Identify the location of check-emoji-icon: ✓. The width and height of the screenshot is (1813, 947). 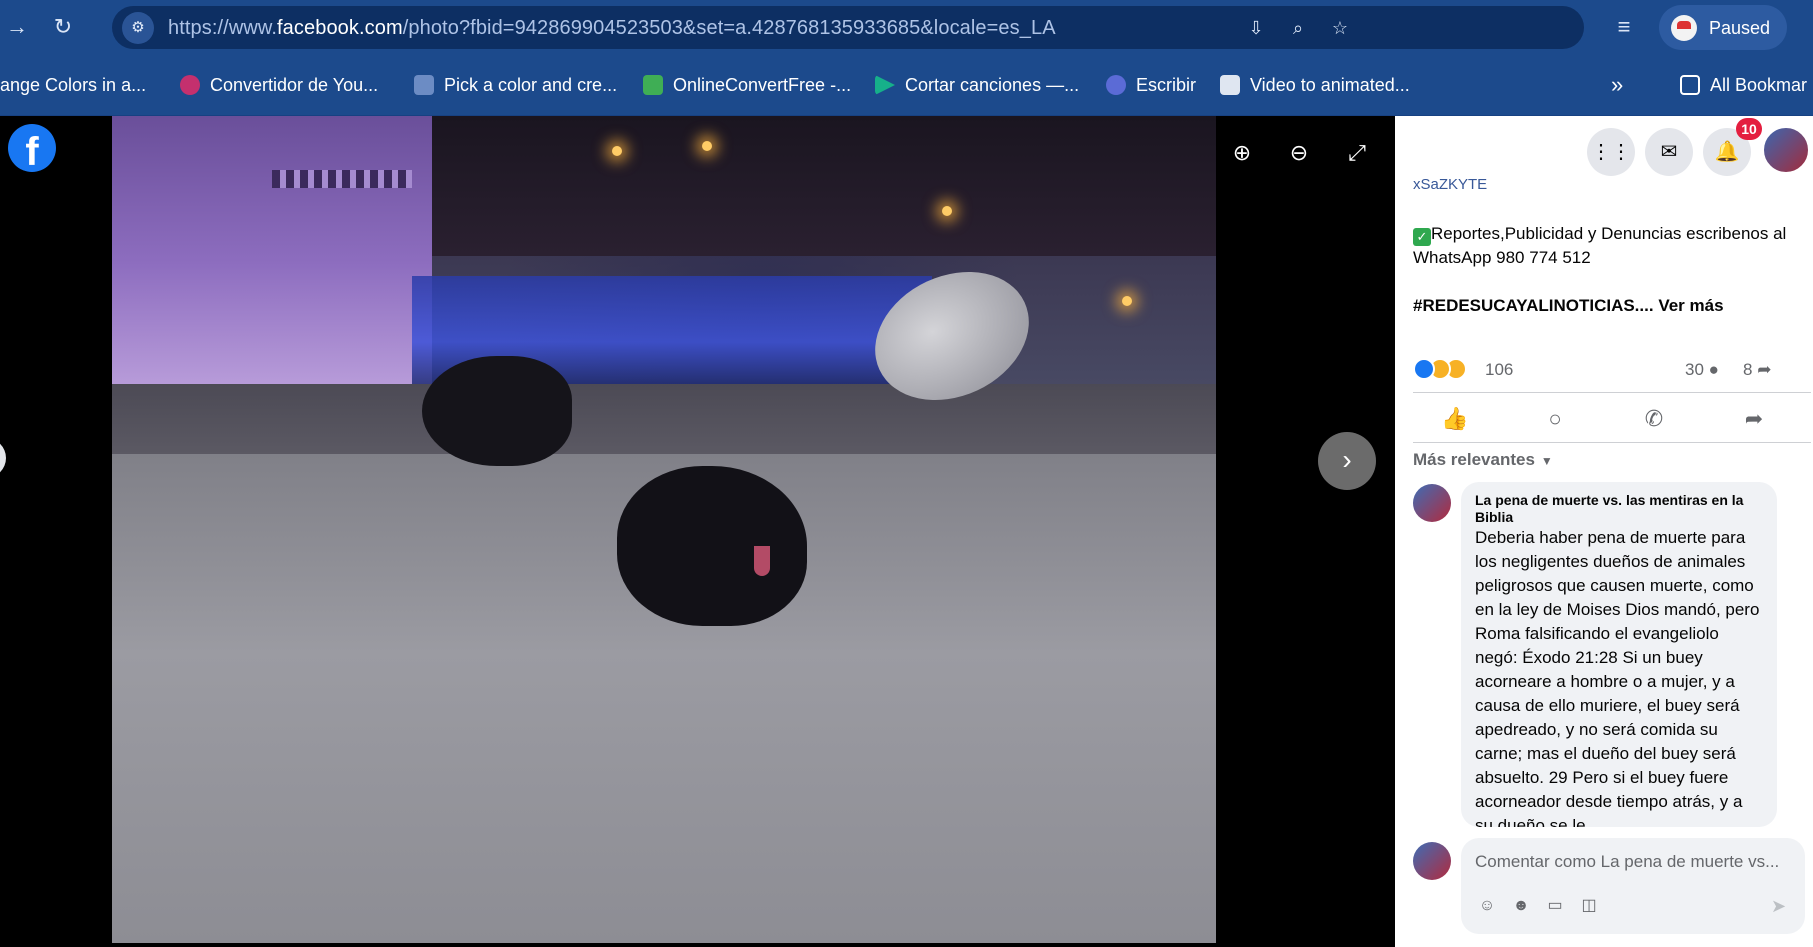
(1422, 237).